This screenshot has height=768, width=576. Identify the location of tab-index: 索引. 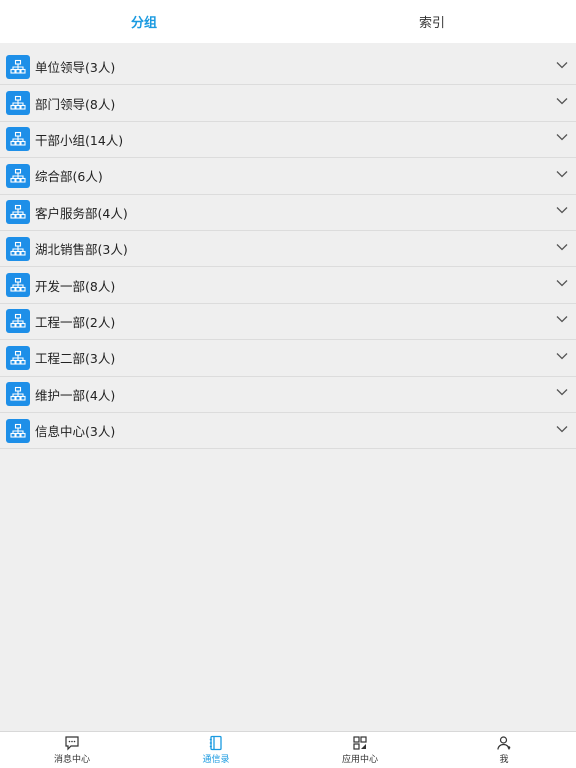
(432, 21).